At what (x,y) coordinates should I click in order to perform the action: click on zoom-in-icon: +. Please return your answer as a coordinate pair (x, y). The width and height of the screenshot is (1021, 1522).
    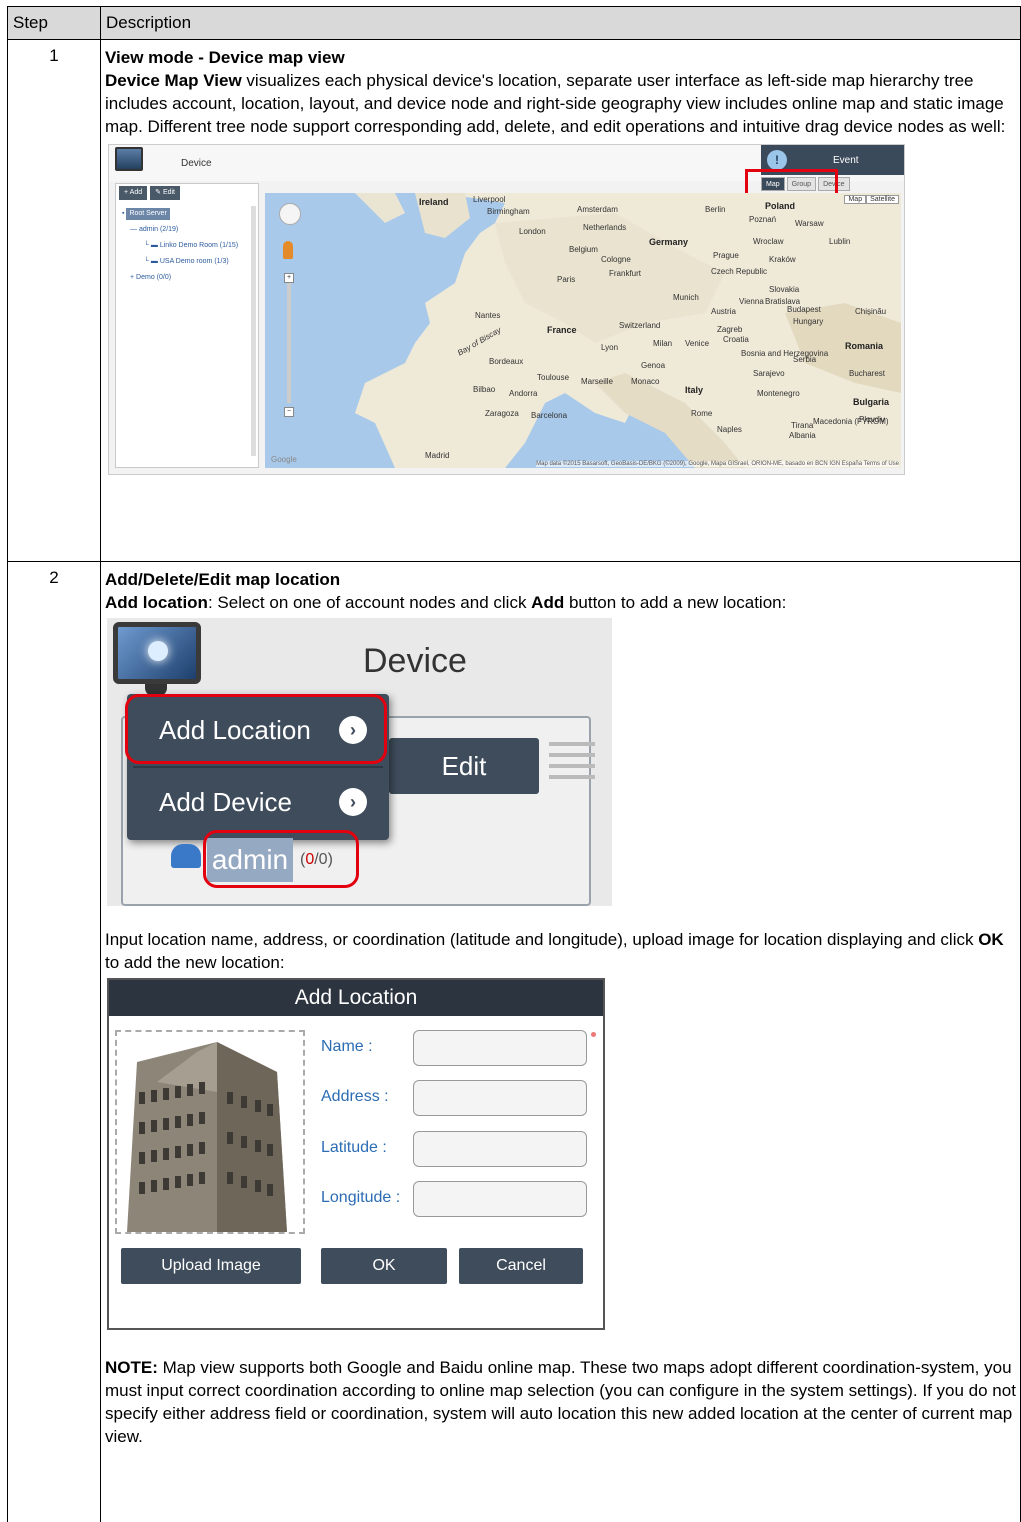
    Looking at the image, I should click on (289, 278).